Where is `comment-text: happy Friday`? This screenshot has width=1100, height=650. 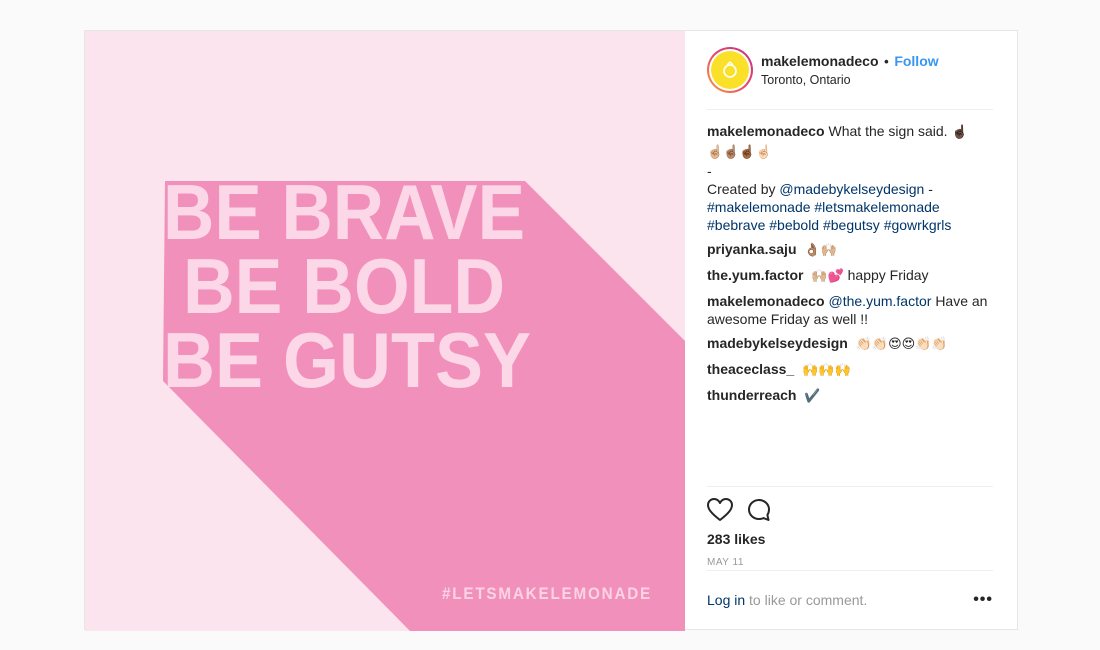
comment-text: happy Friday is located at coordinates (888, 275).